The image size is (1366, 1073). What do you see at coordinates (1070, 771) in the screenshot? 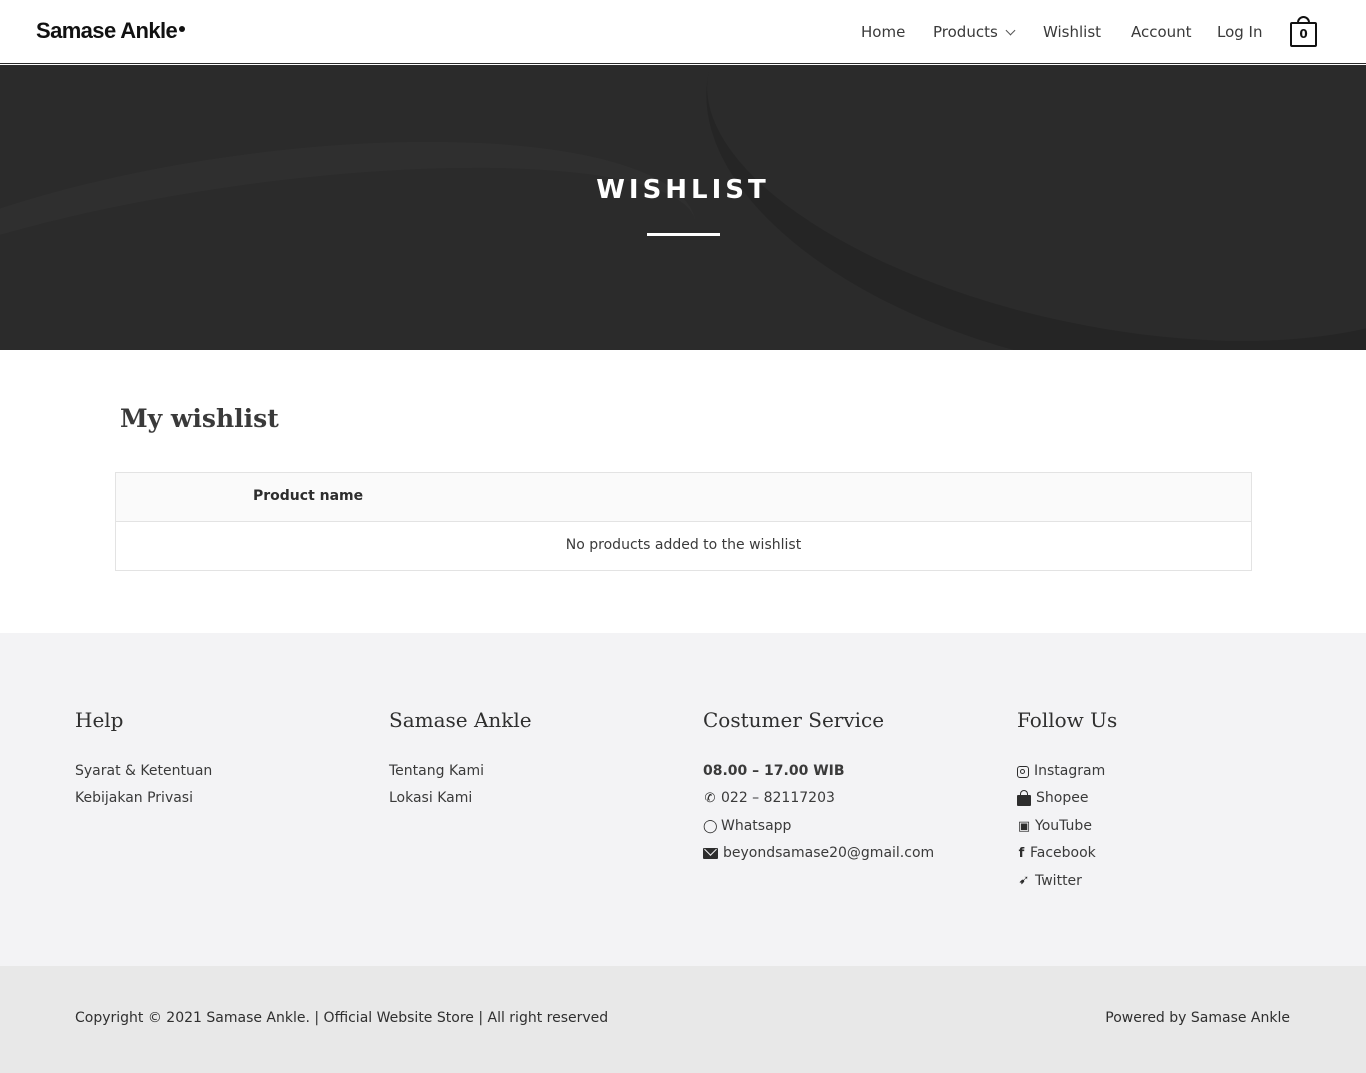
I see `instagram-label: Instagram` at bounding box center [1070, 771].